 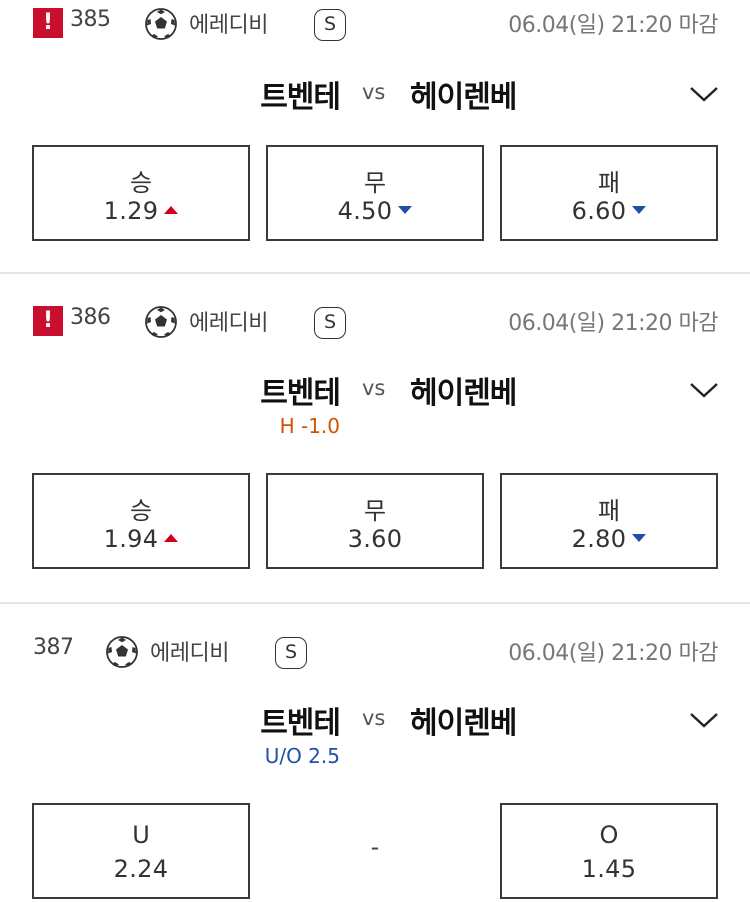 I want to click on odds-value: 6.60, so click(x=609, y=211).